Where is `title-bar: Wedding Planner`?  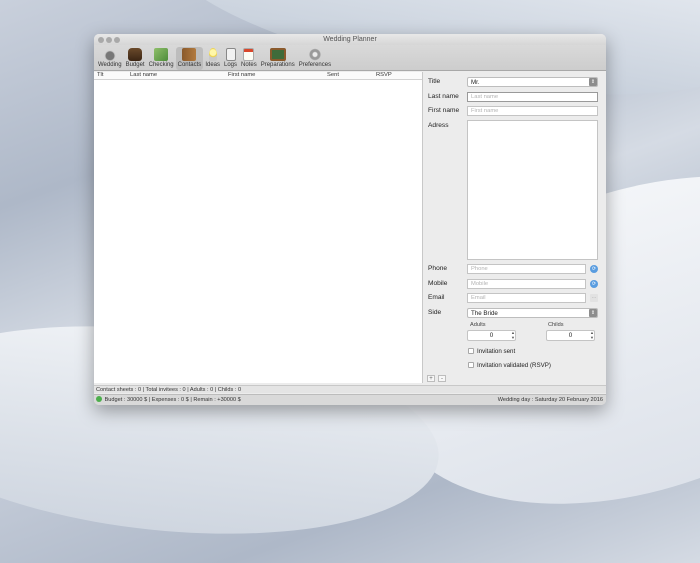
title-bar: Wedding Planner is located at coordinates (350, 39).